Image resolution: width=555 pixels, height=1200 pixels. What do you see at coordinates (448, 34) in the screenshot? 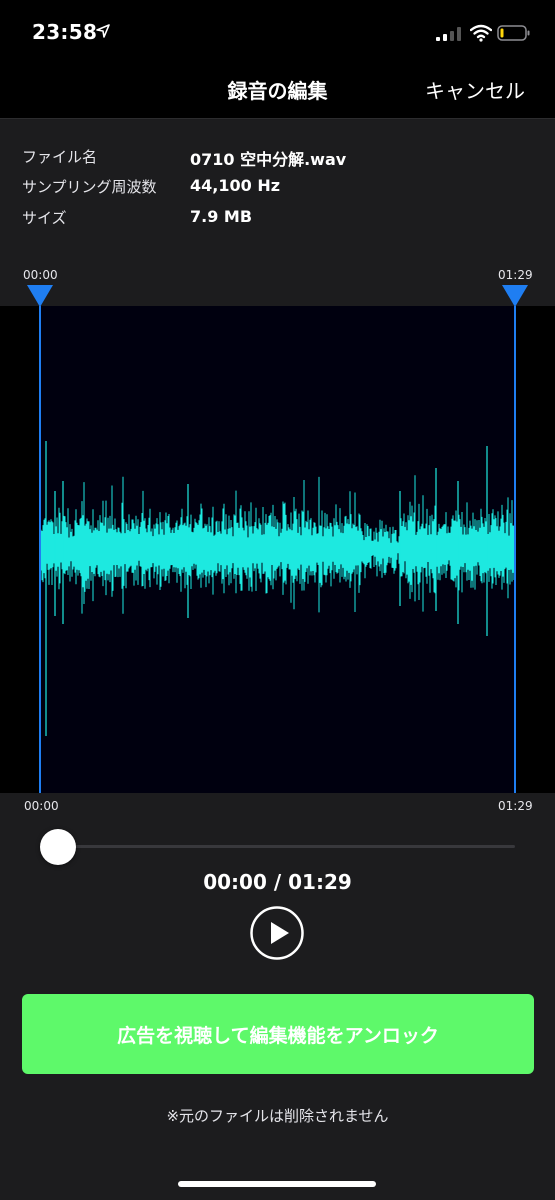
I see `cellular-signal-icon` at bounding box center [448, 34].